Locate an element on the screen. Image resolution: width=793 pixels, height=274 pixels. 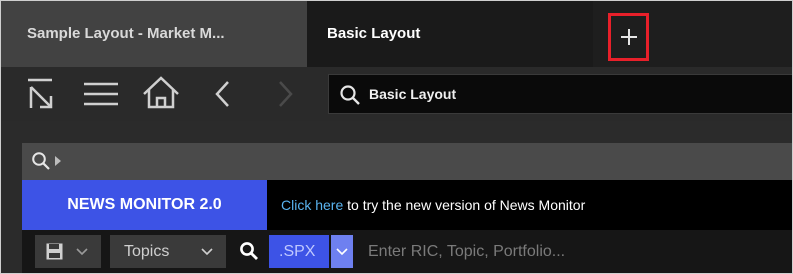
topics-dropdown: Topics is located at coordinates (168, 251).